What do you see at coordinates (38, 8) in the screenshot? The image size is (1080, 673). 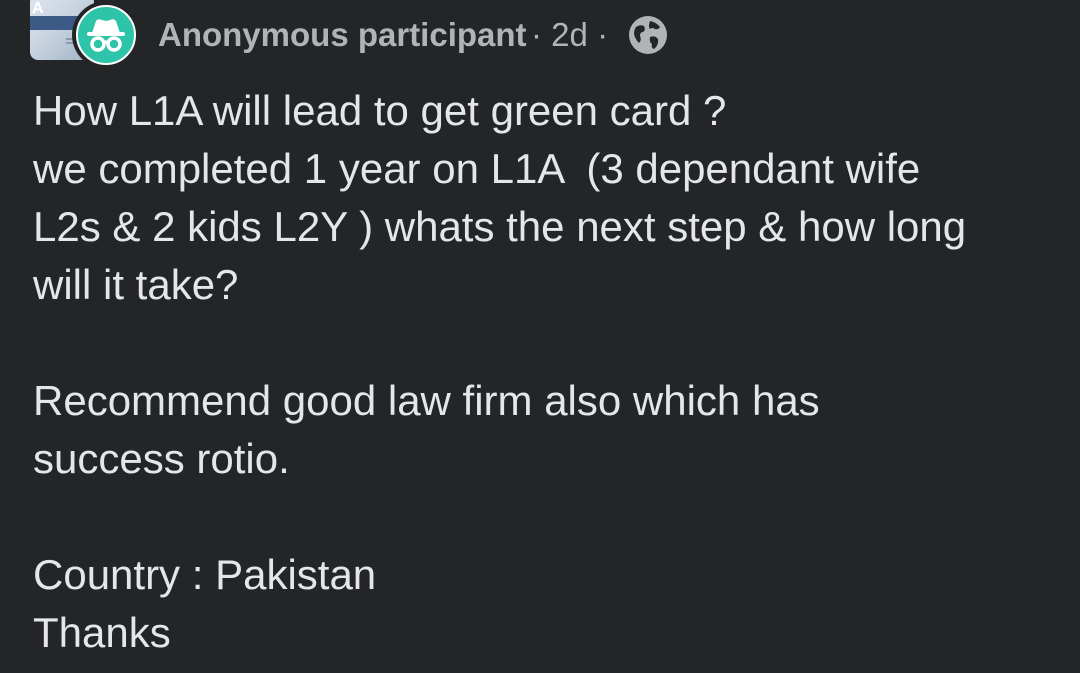 I see `thumbnail-text: A` at bounding box center [38, 8].